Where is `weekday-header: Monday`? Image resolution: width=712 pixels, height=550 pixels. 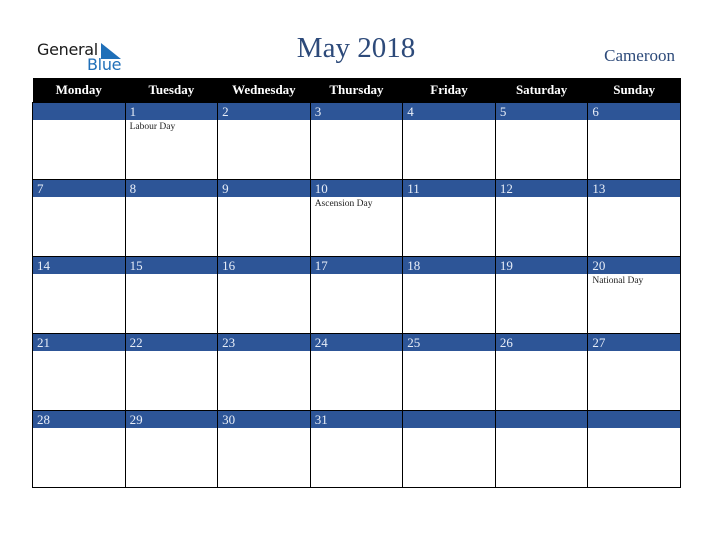 weekday-header: Monday is located at coordinates (79, 90).